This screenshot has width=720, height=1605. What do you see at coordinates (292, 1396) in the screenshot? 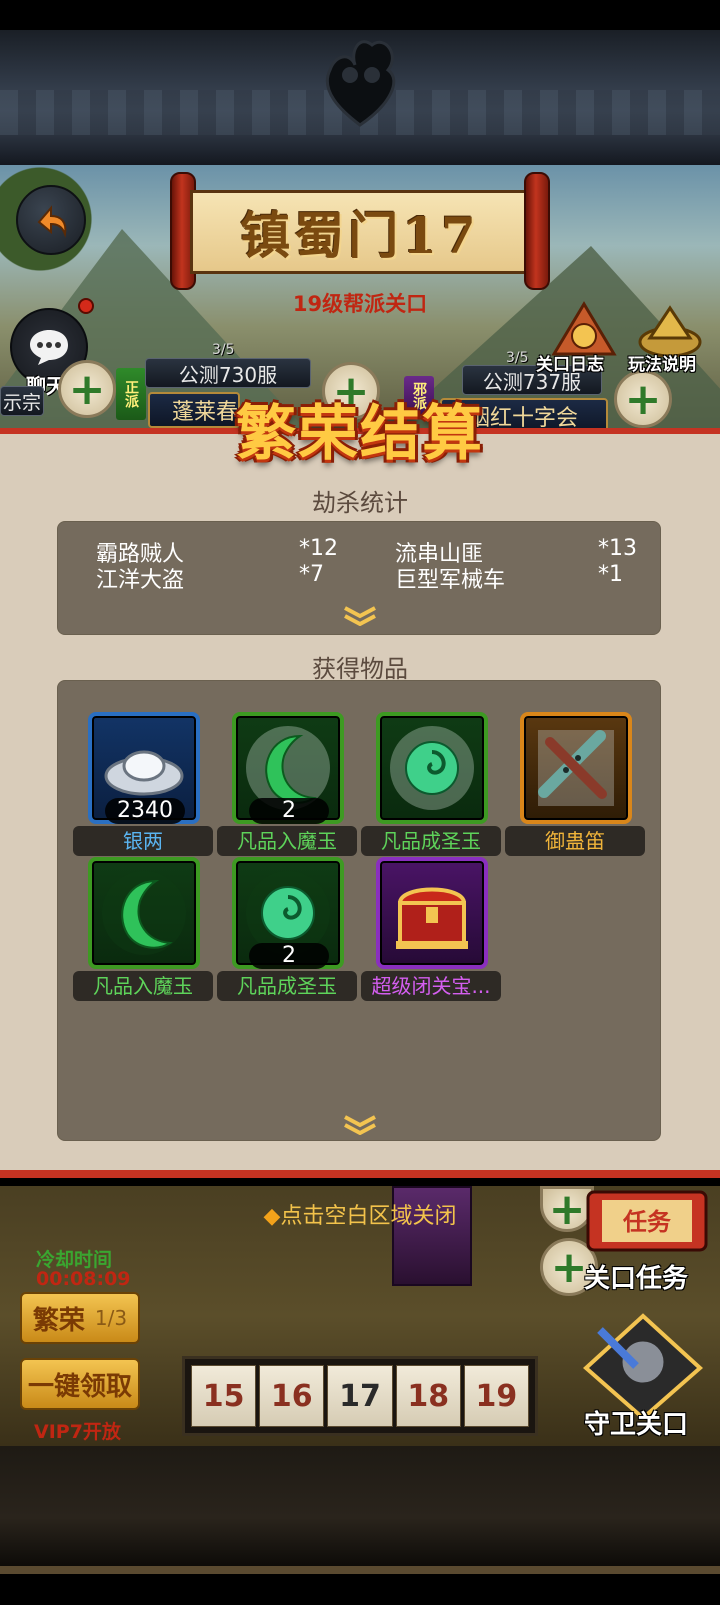
I see `level-cell: 16` at bounding box center [292, 1396].